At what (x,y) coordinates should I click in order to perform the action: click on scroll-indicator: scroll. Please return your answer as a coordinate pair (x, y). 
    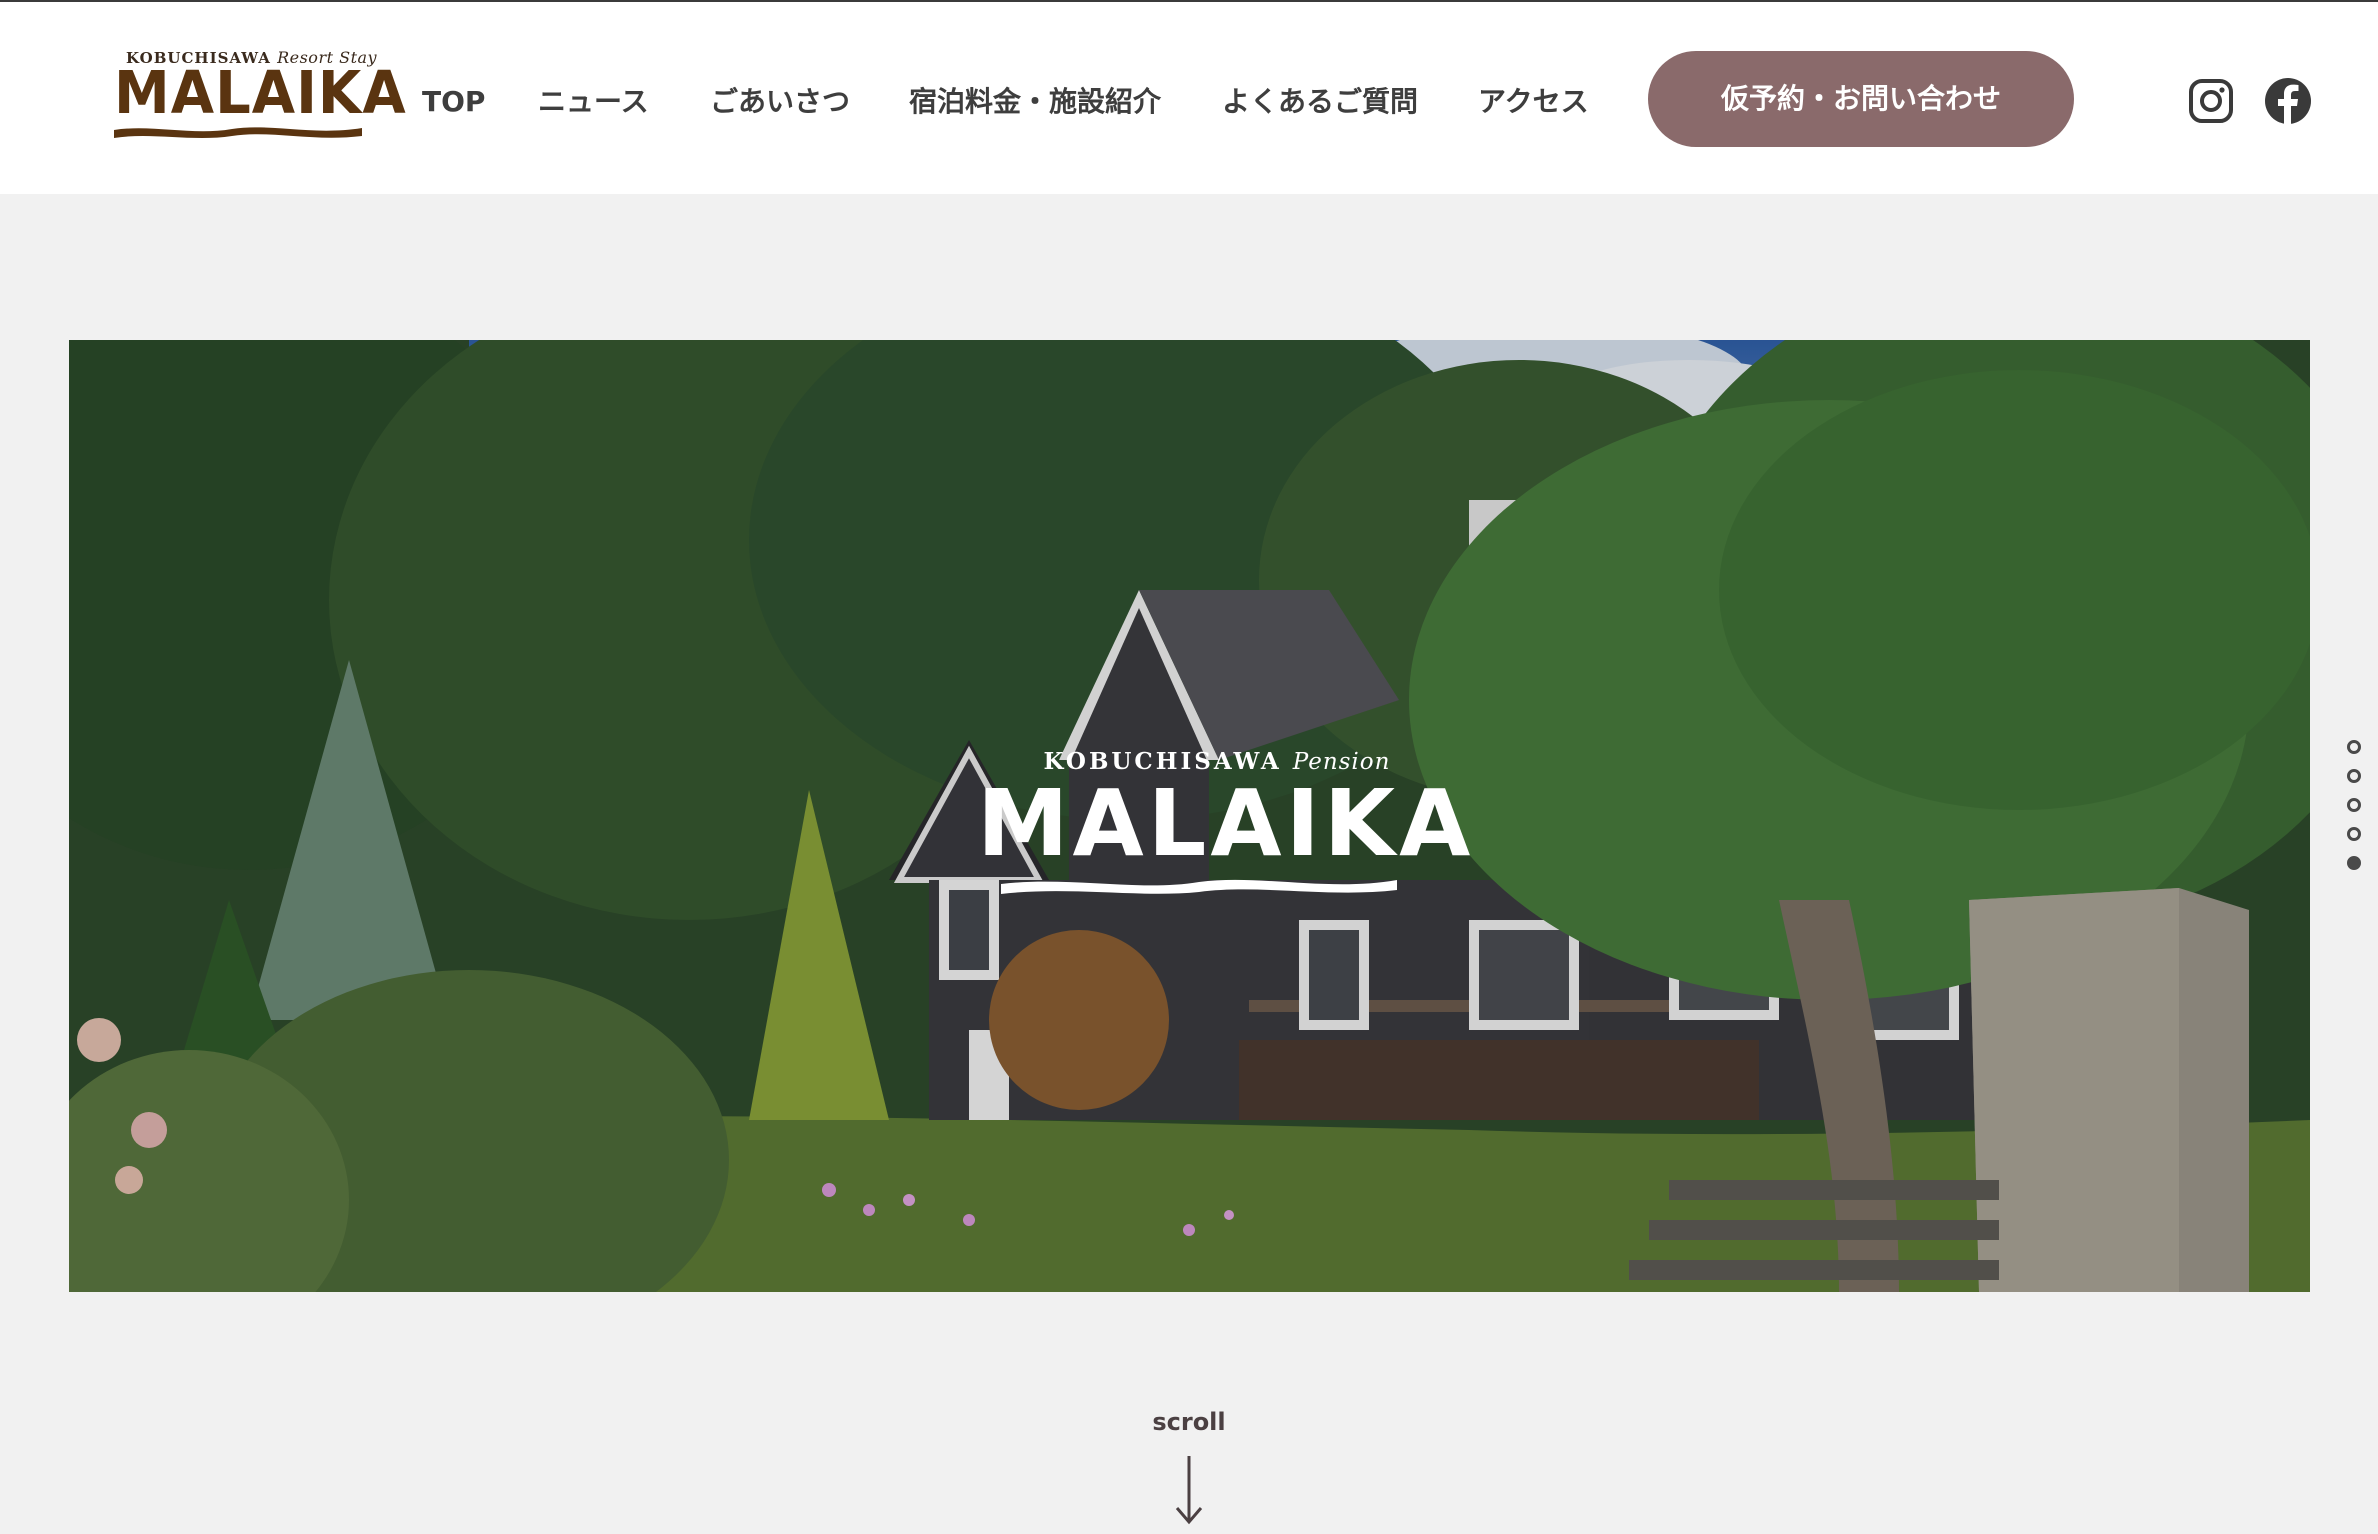
    Looking at the image, I should click on (1189, 1468).